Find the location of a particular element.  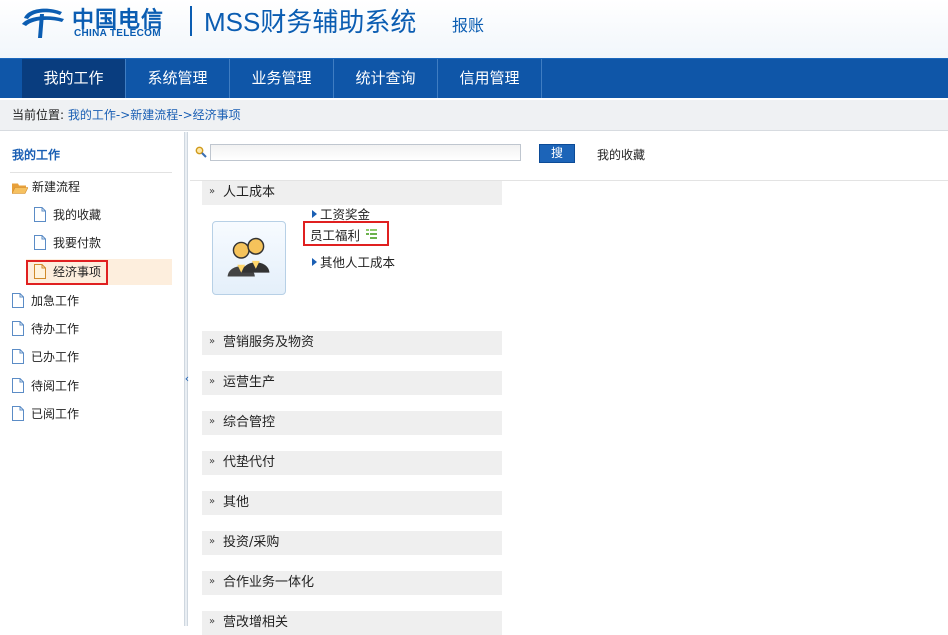

search-button: 搜 is located at coordinates (557, 153).